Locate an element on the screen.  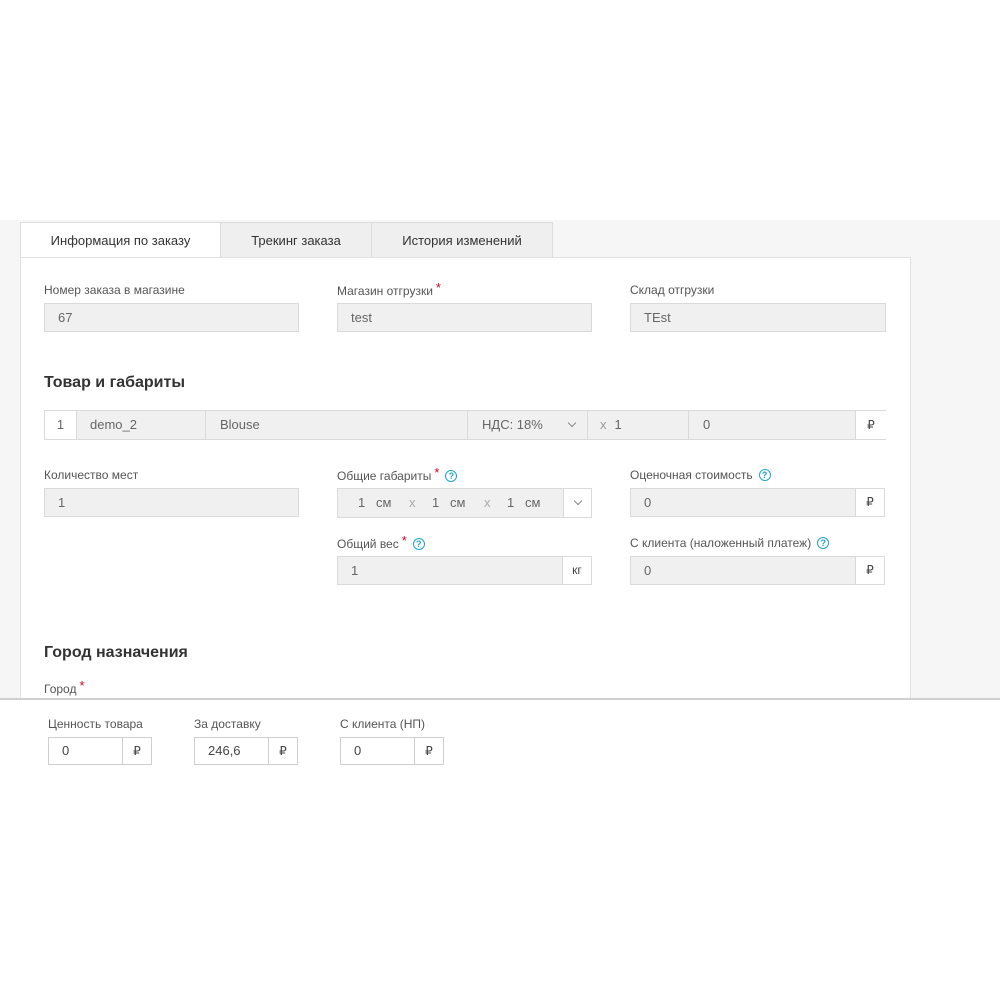
city-label: Город * is located at coordinates (64, 687).